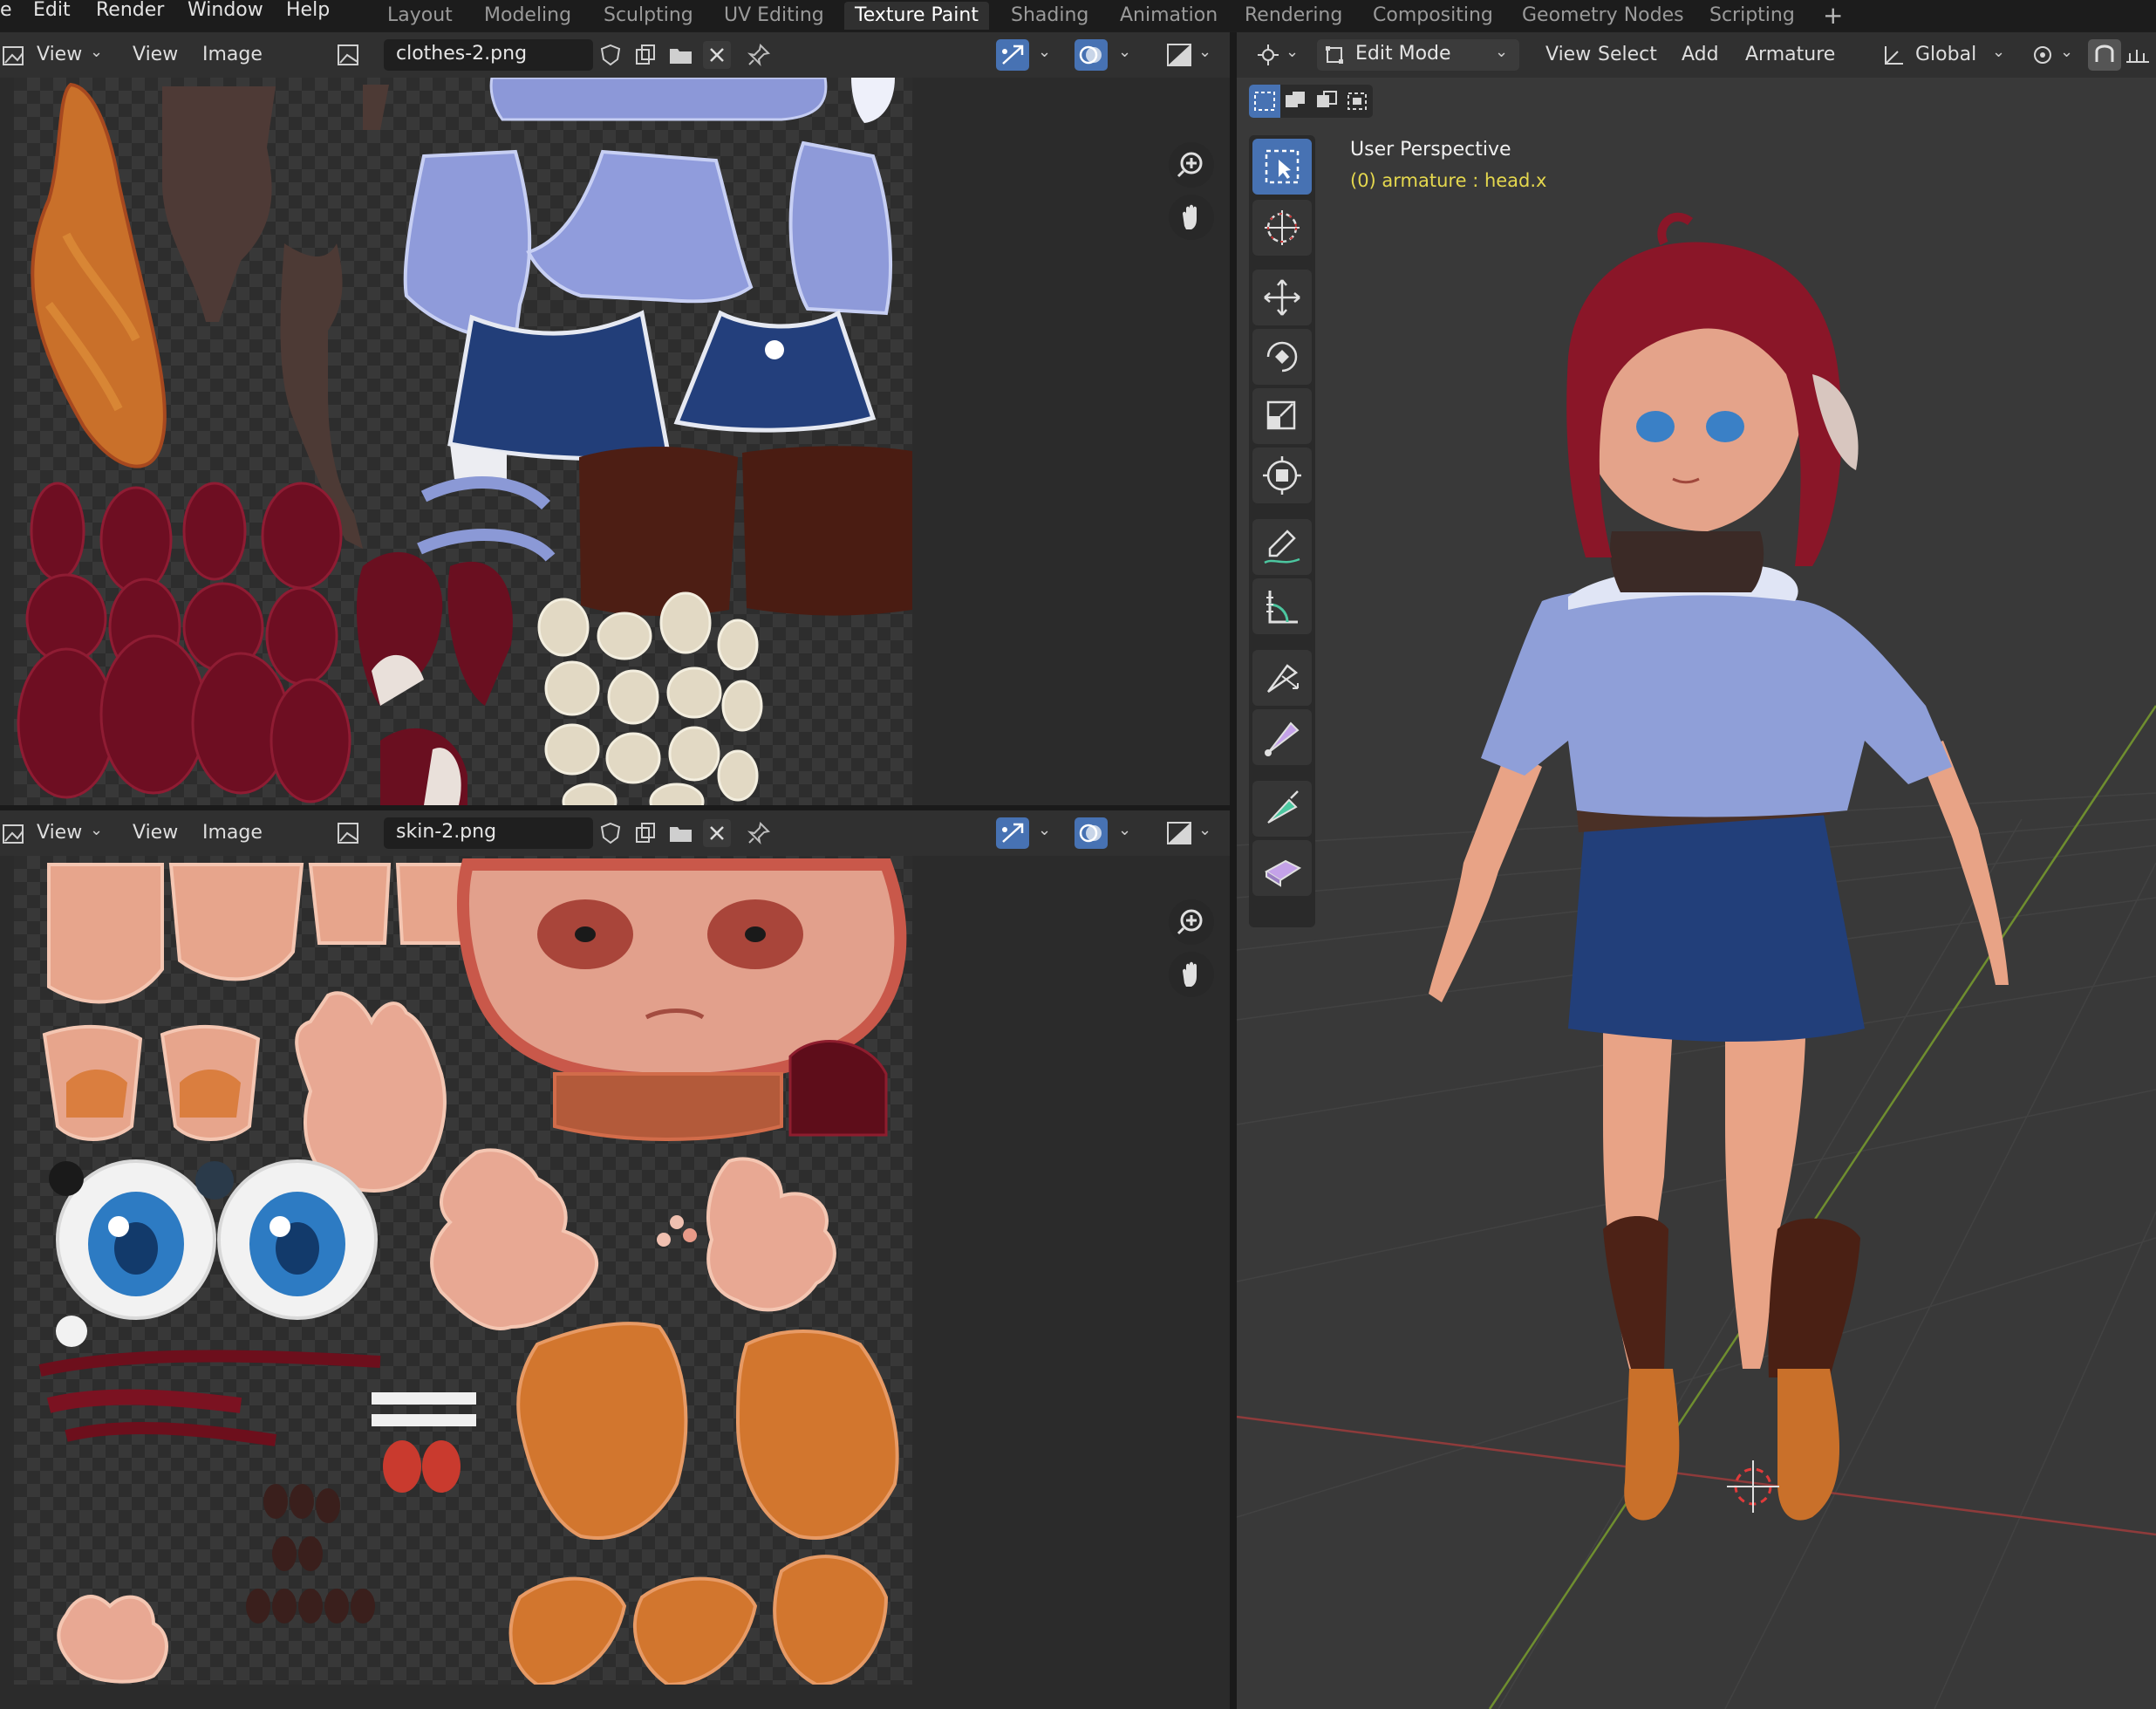 This screenshot has width=2156, height=1709. Describe the element at coordinates (130, 10) in the screenshot. I see `menu-render: Render` at that location.